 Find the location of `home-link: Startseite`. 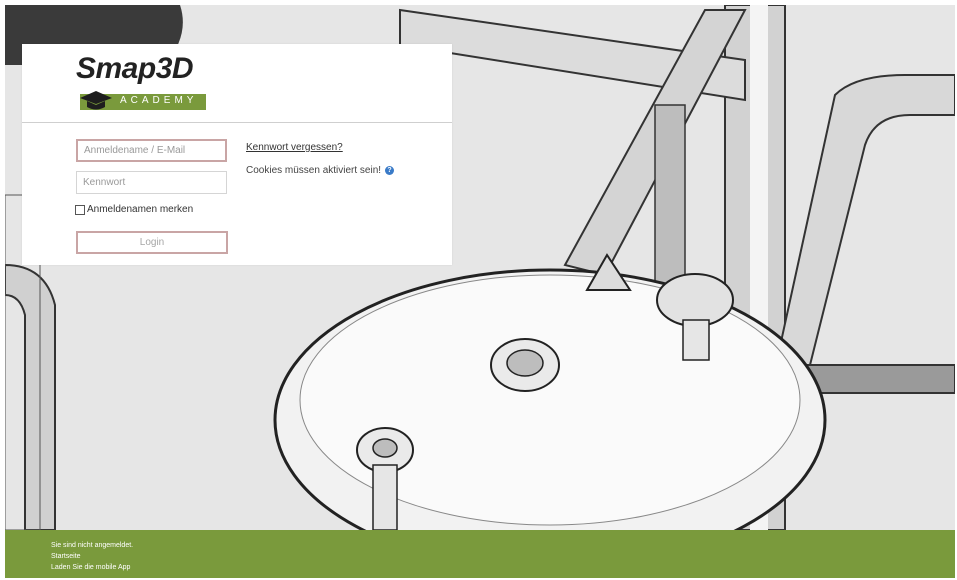

home-link: Startseite is located at coordinates (66, 556).